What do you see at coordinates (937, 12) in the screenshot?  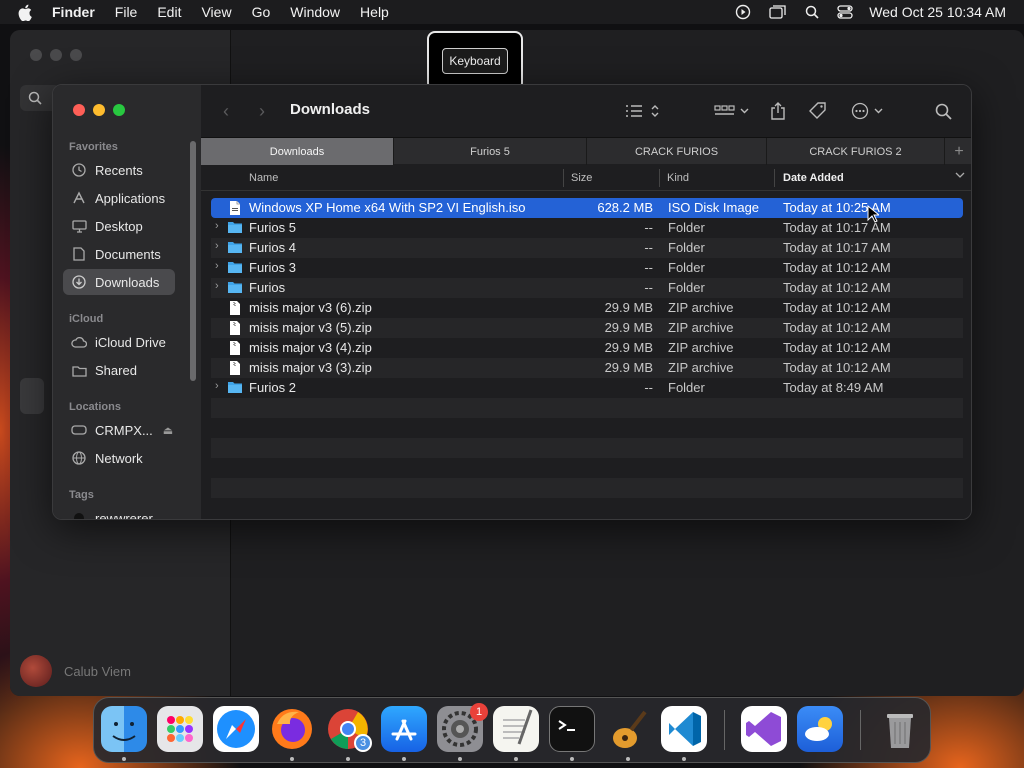 I see `menu-clock: Wed Oct 25 10:34 AM` at bounding box center [937, 12].